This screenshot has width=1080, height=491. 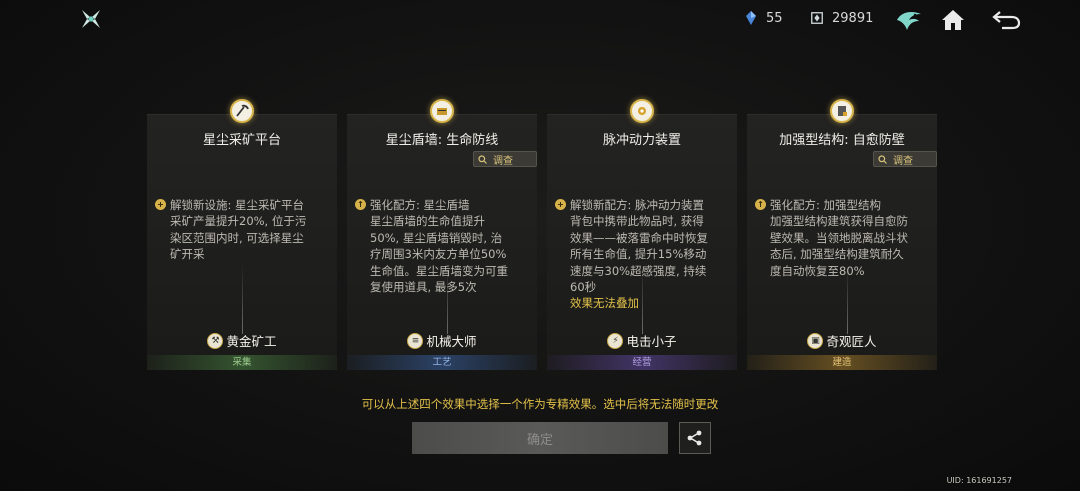 I want to click on hawk-emblem-icon, so click(x=909, y=21).